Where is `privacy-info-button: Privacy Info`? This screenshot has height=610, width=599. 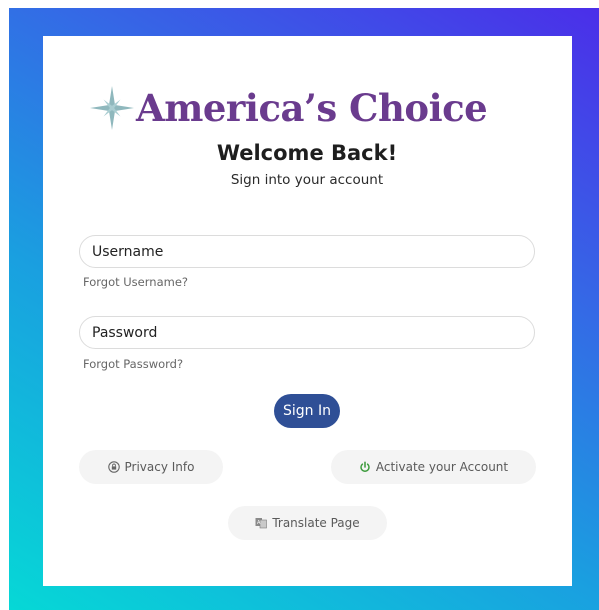 privacy-info-button: Privacy Info is located at coordinates (151, 467).